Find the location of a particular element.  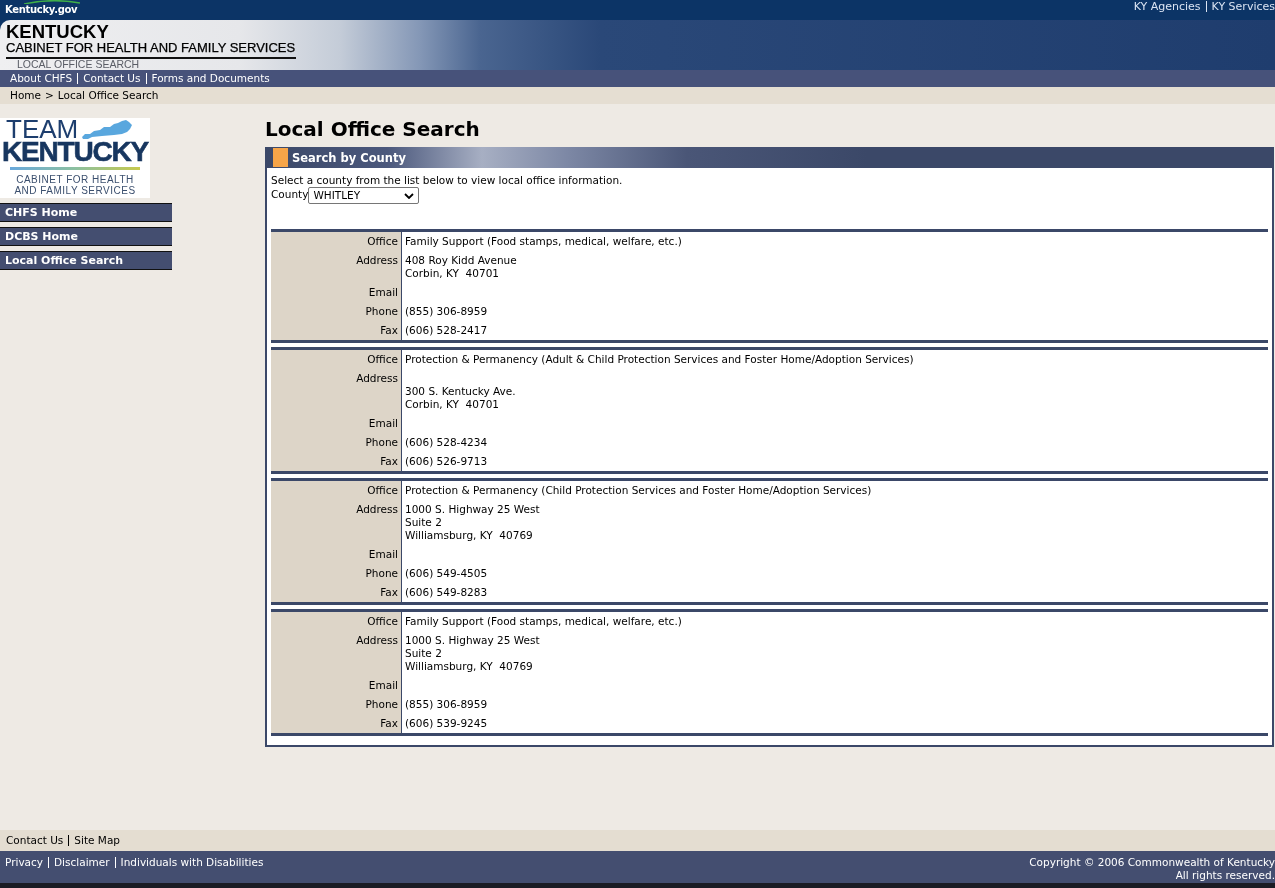

field-value: (606) 528-2417 is located at coordinates (446, 330).